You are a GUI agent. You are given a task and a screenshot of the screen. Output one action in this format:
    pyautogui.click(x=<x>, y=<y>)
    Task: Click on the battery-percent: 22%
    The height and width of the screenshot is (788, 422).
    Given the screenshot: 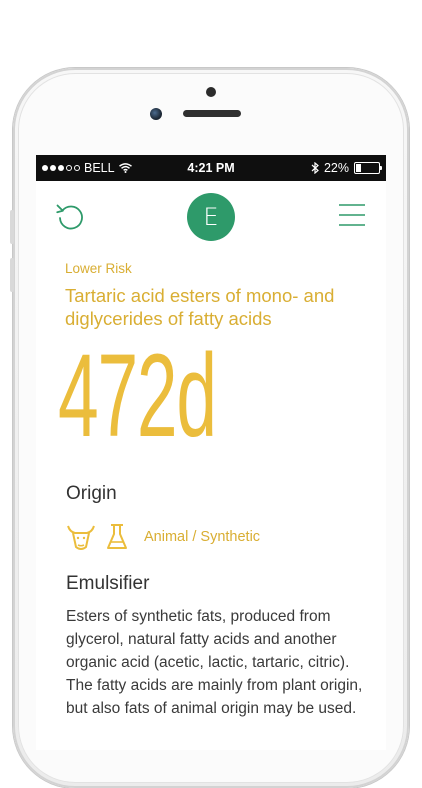 What is the action you would take?
    pyautogui.click(x=336, y=168)
    